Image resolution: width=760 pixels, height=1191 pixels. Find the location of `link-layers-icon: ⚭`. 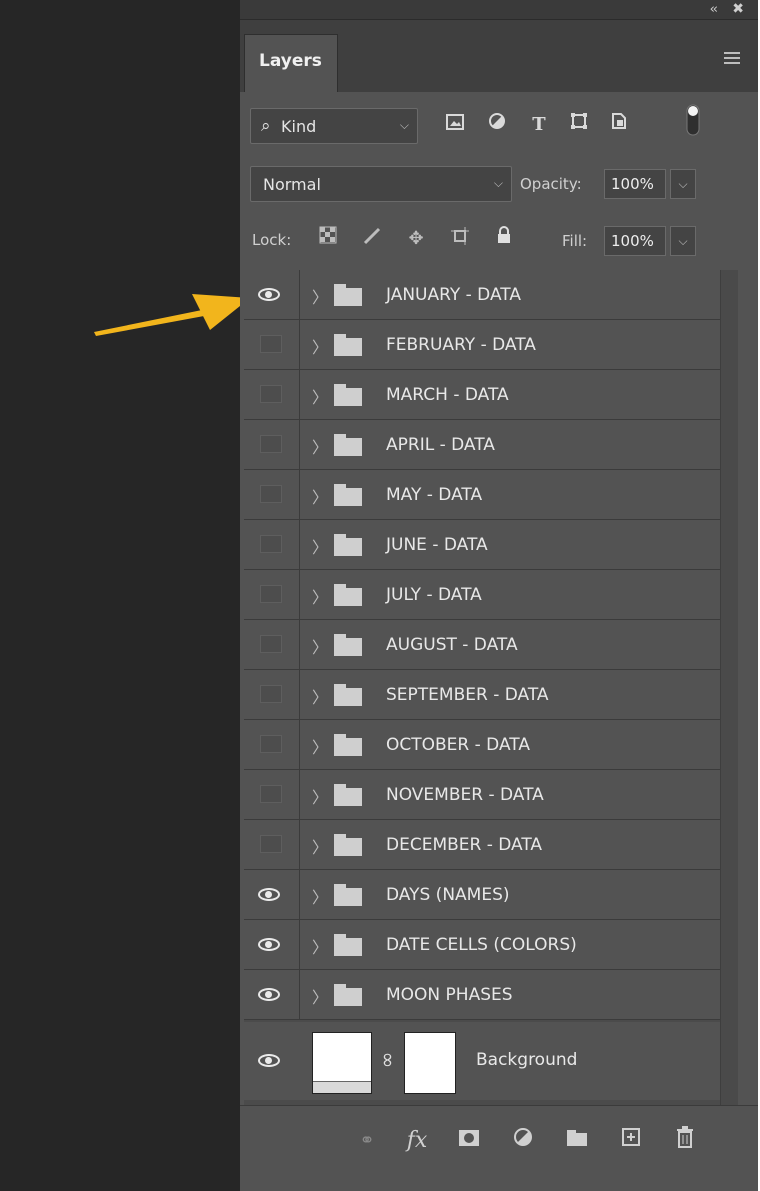

link-layers-icon: ⚭ is located at coordinates (367, 1141).